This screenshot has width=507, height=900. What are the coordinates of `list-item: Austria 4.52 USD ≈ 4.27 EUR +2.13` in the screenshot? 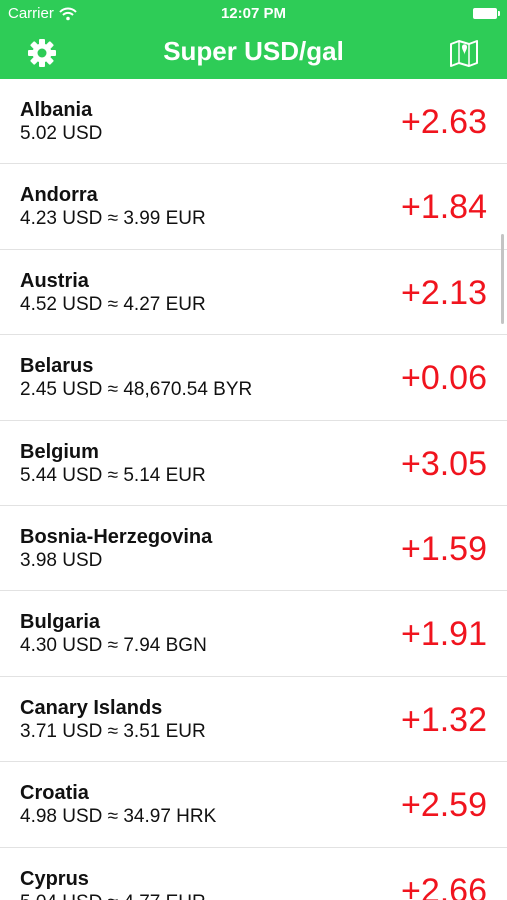 It's located at (253, 293).